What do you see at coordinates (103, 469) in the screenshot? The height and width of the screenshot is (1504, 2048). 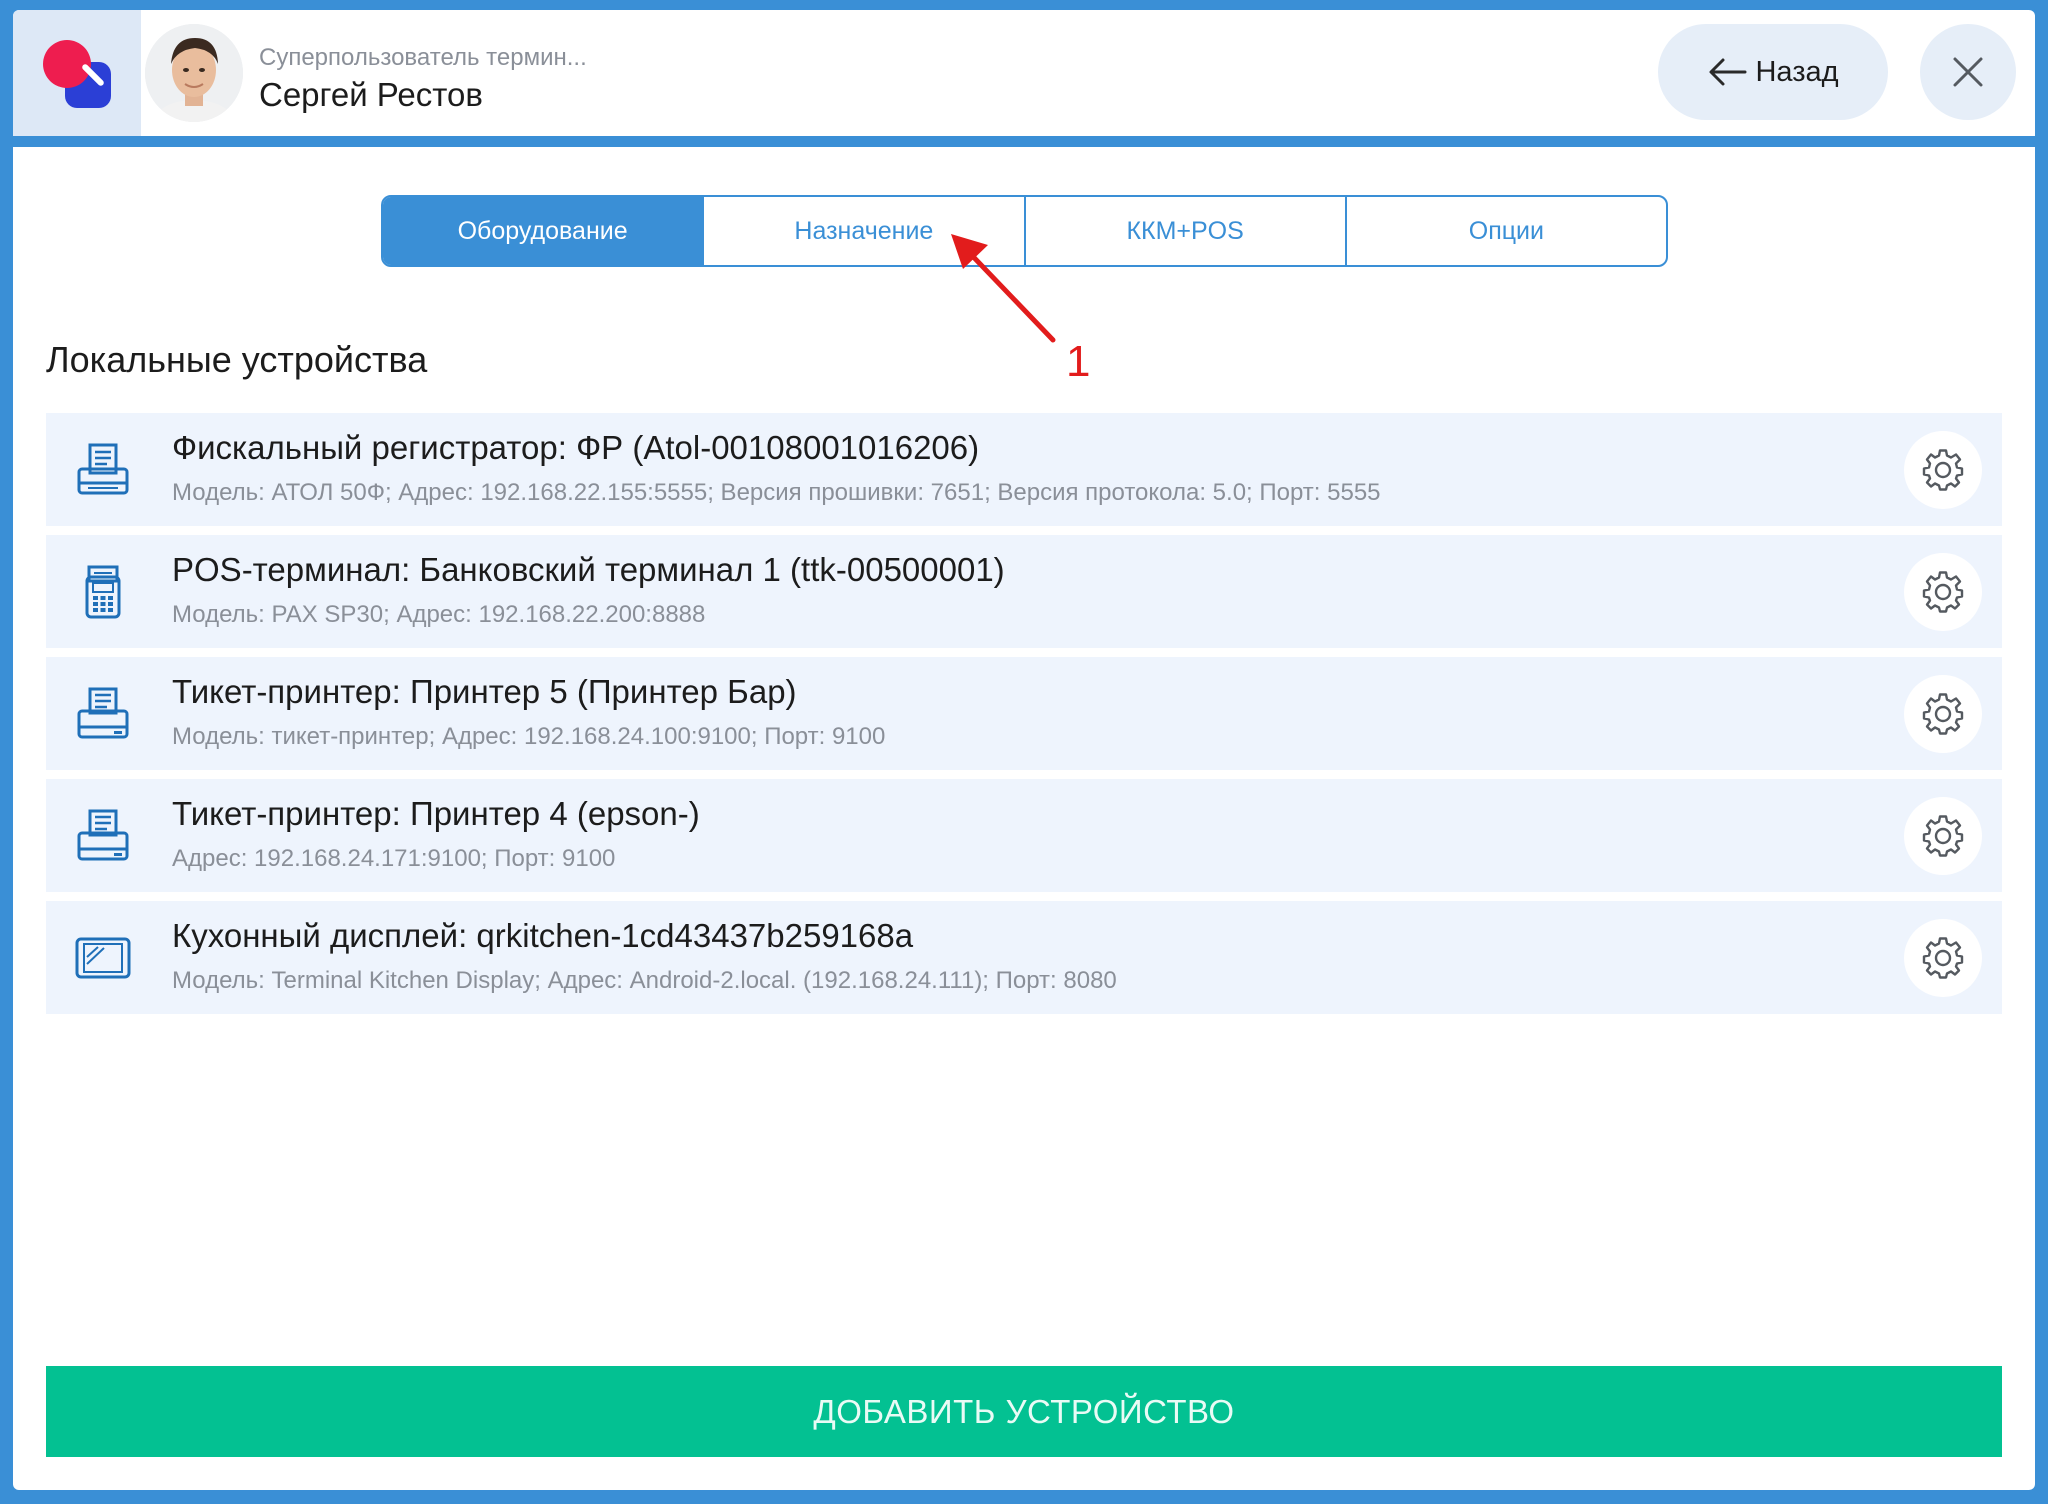 I see `fiscal-printer-icon` at bounding box center [103, 469].